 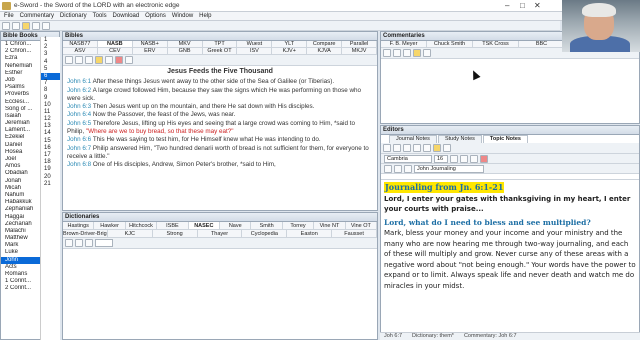 I want to click on verse-ref: John 6:8, so click(x=79, y=164).